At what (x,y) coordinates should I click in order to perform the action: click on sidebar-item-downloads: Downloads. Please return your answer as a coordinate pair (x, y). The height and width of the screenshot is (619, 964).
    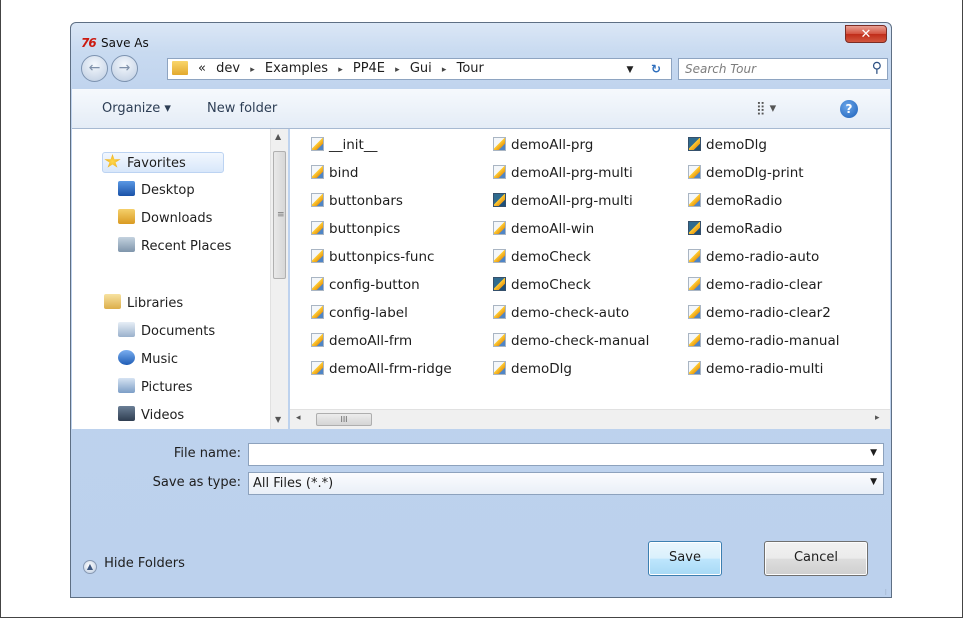
    Looking at the image, I should click on (165, 220).